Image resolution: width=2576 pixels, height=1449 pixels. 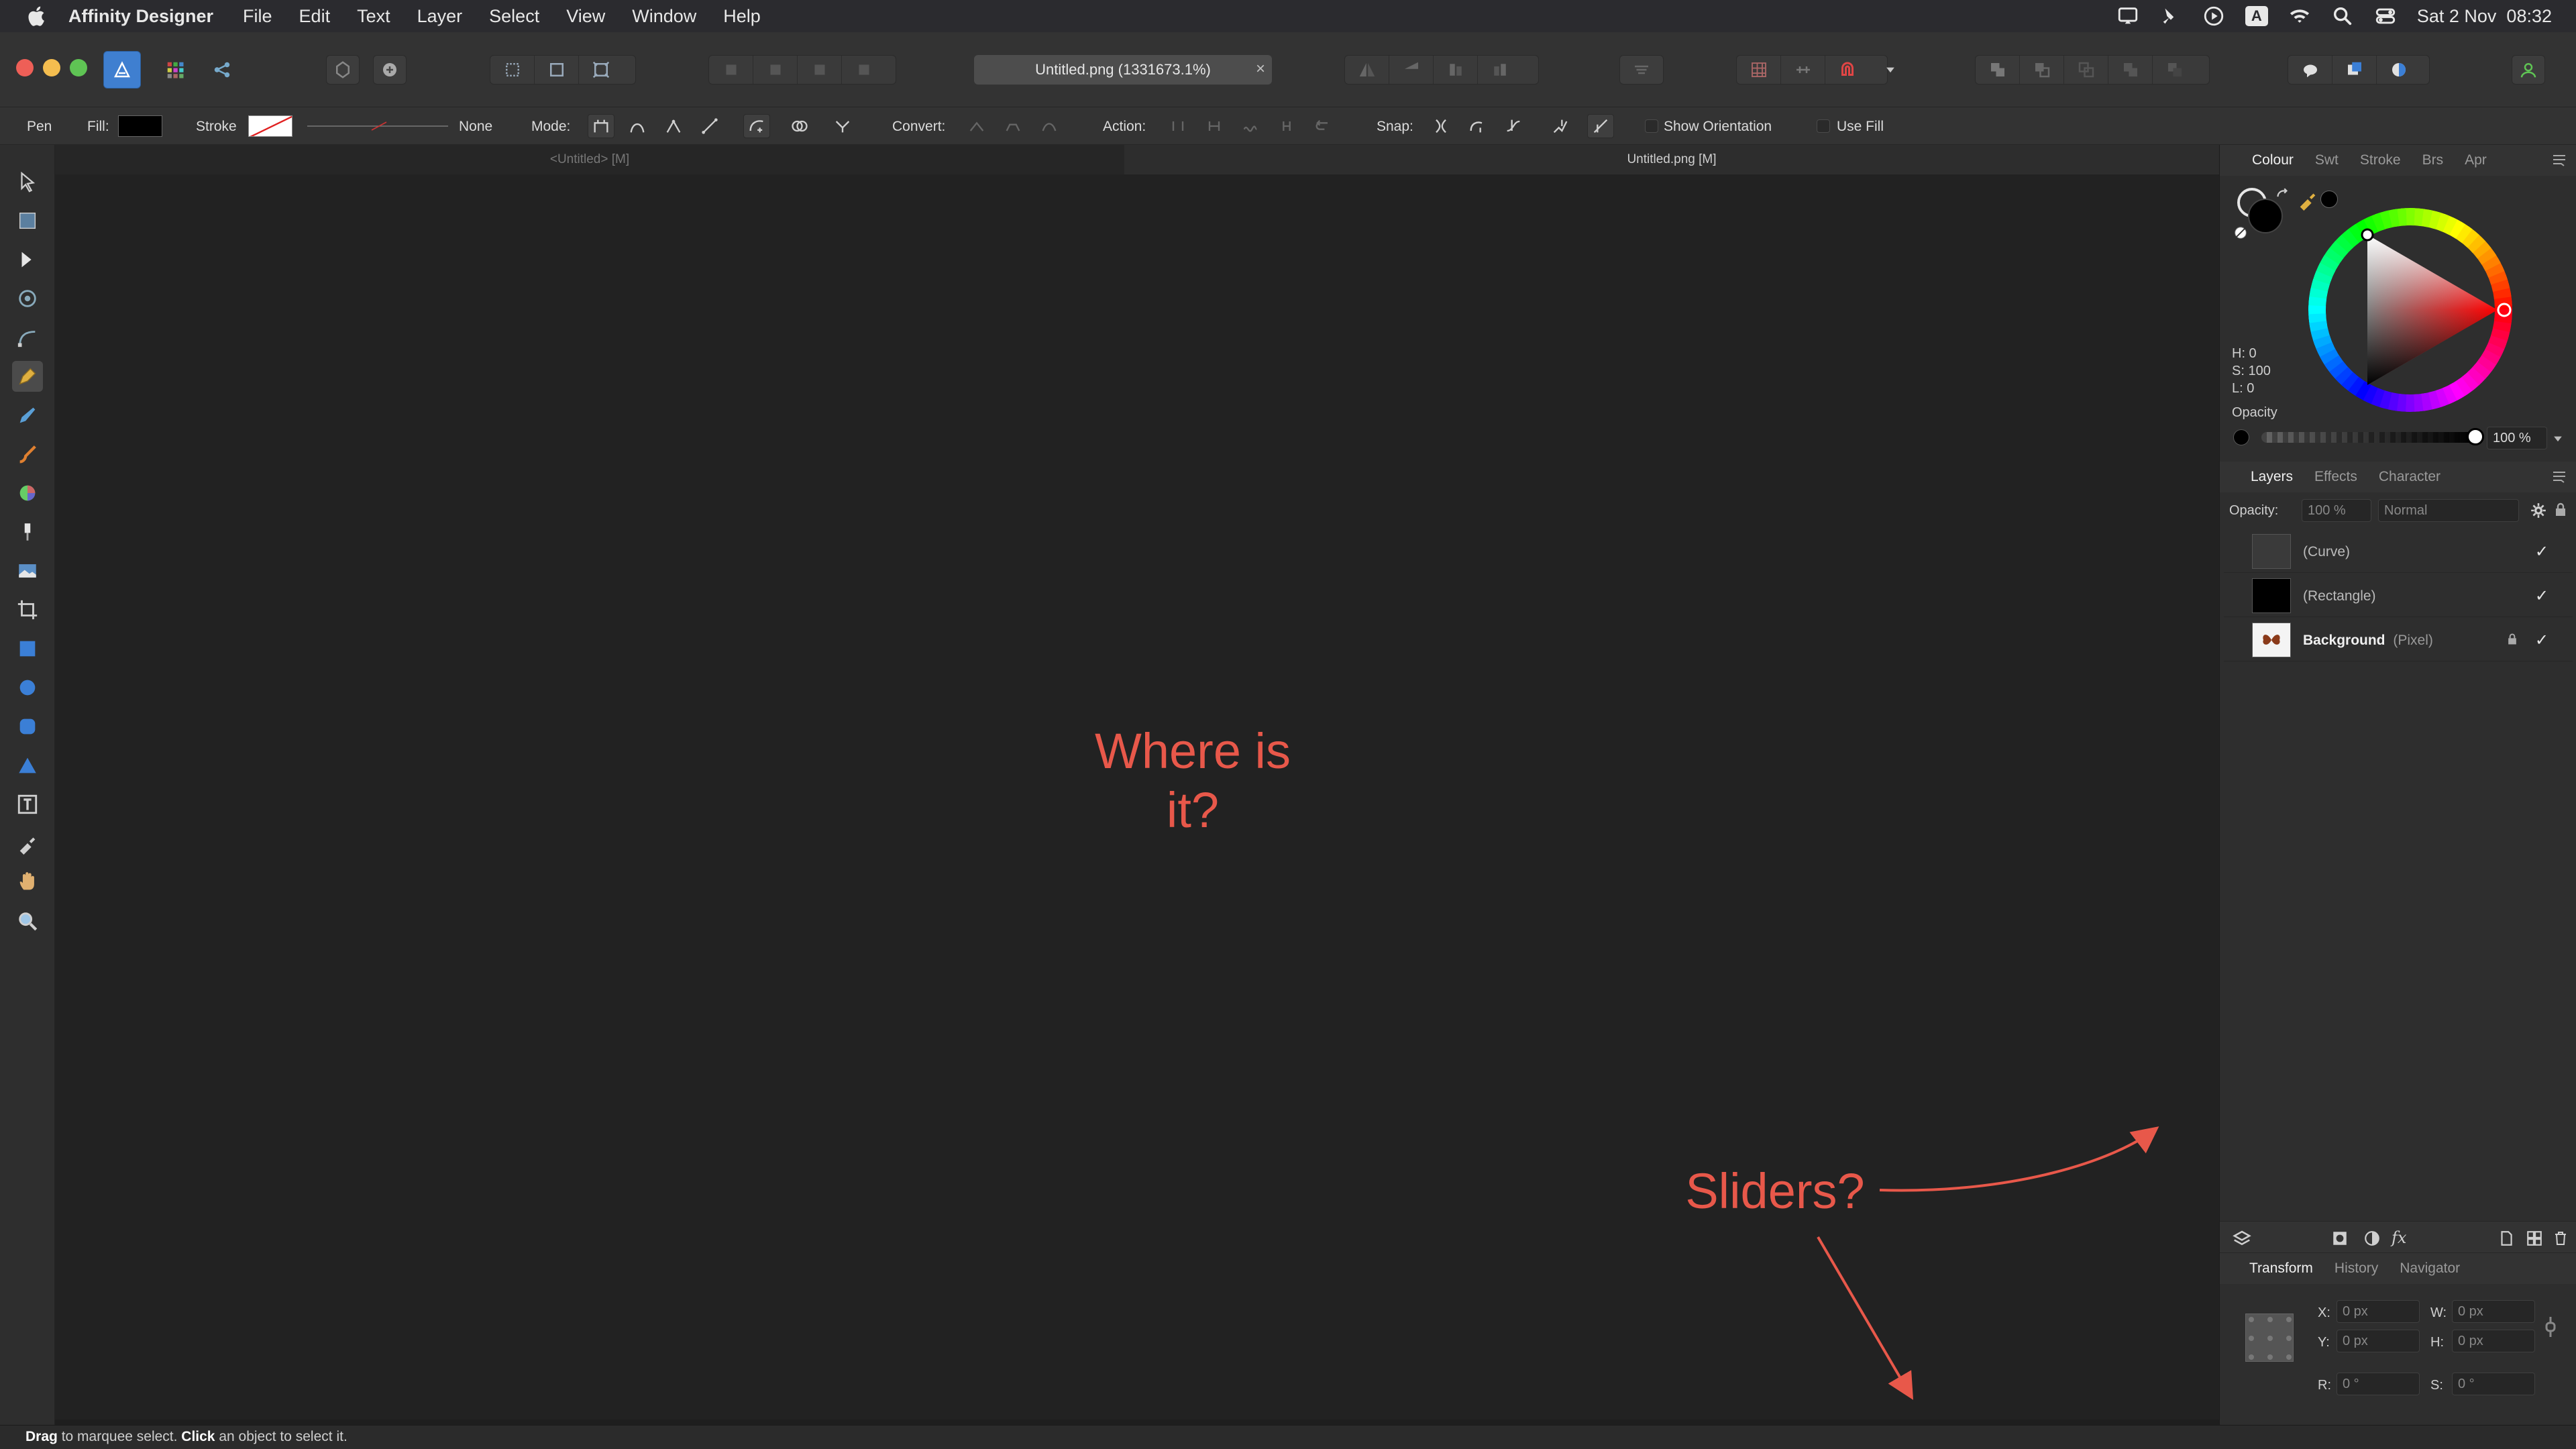 What do you see at coordinates (1214, 126) in the screenshot?
I see `action-close-icon` at bounding box center [1214, 126].